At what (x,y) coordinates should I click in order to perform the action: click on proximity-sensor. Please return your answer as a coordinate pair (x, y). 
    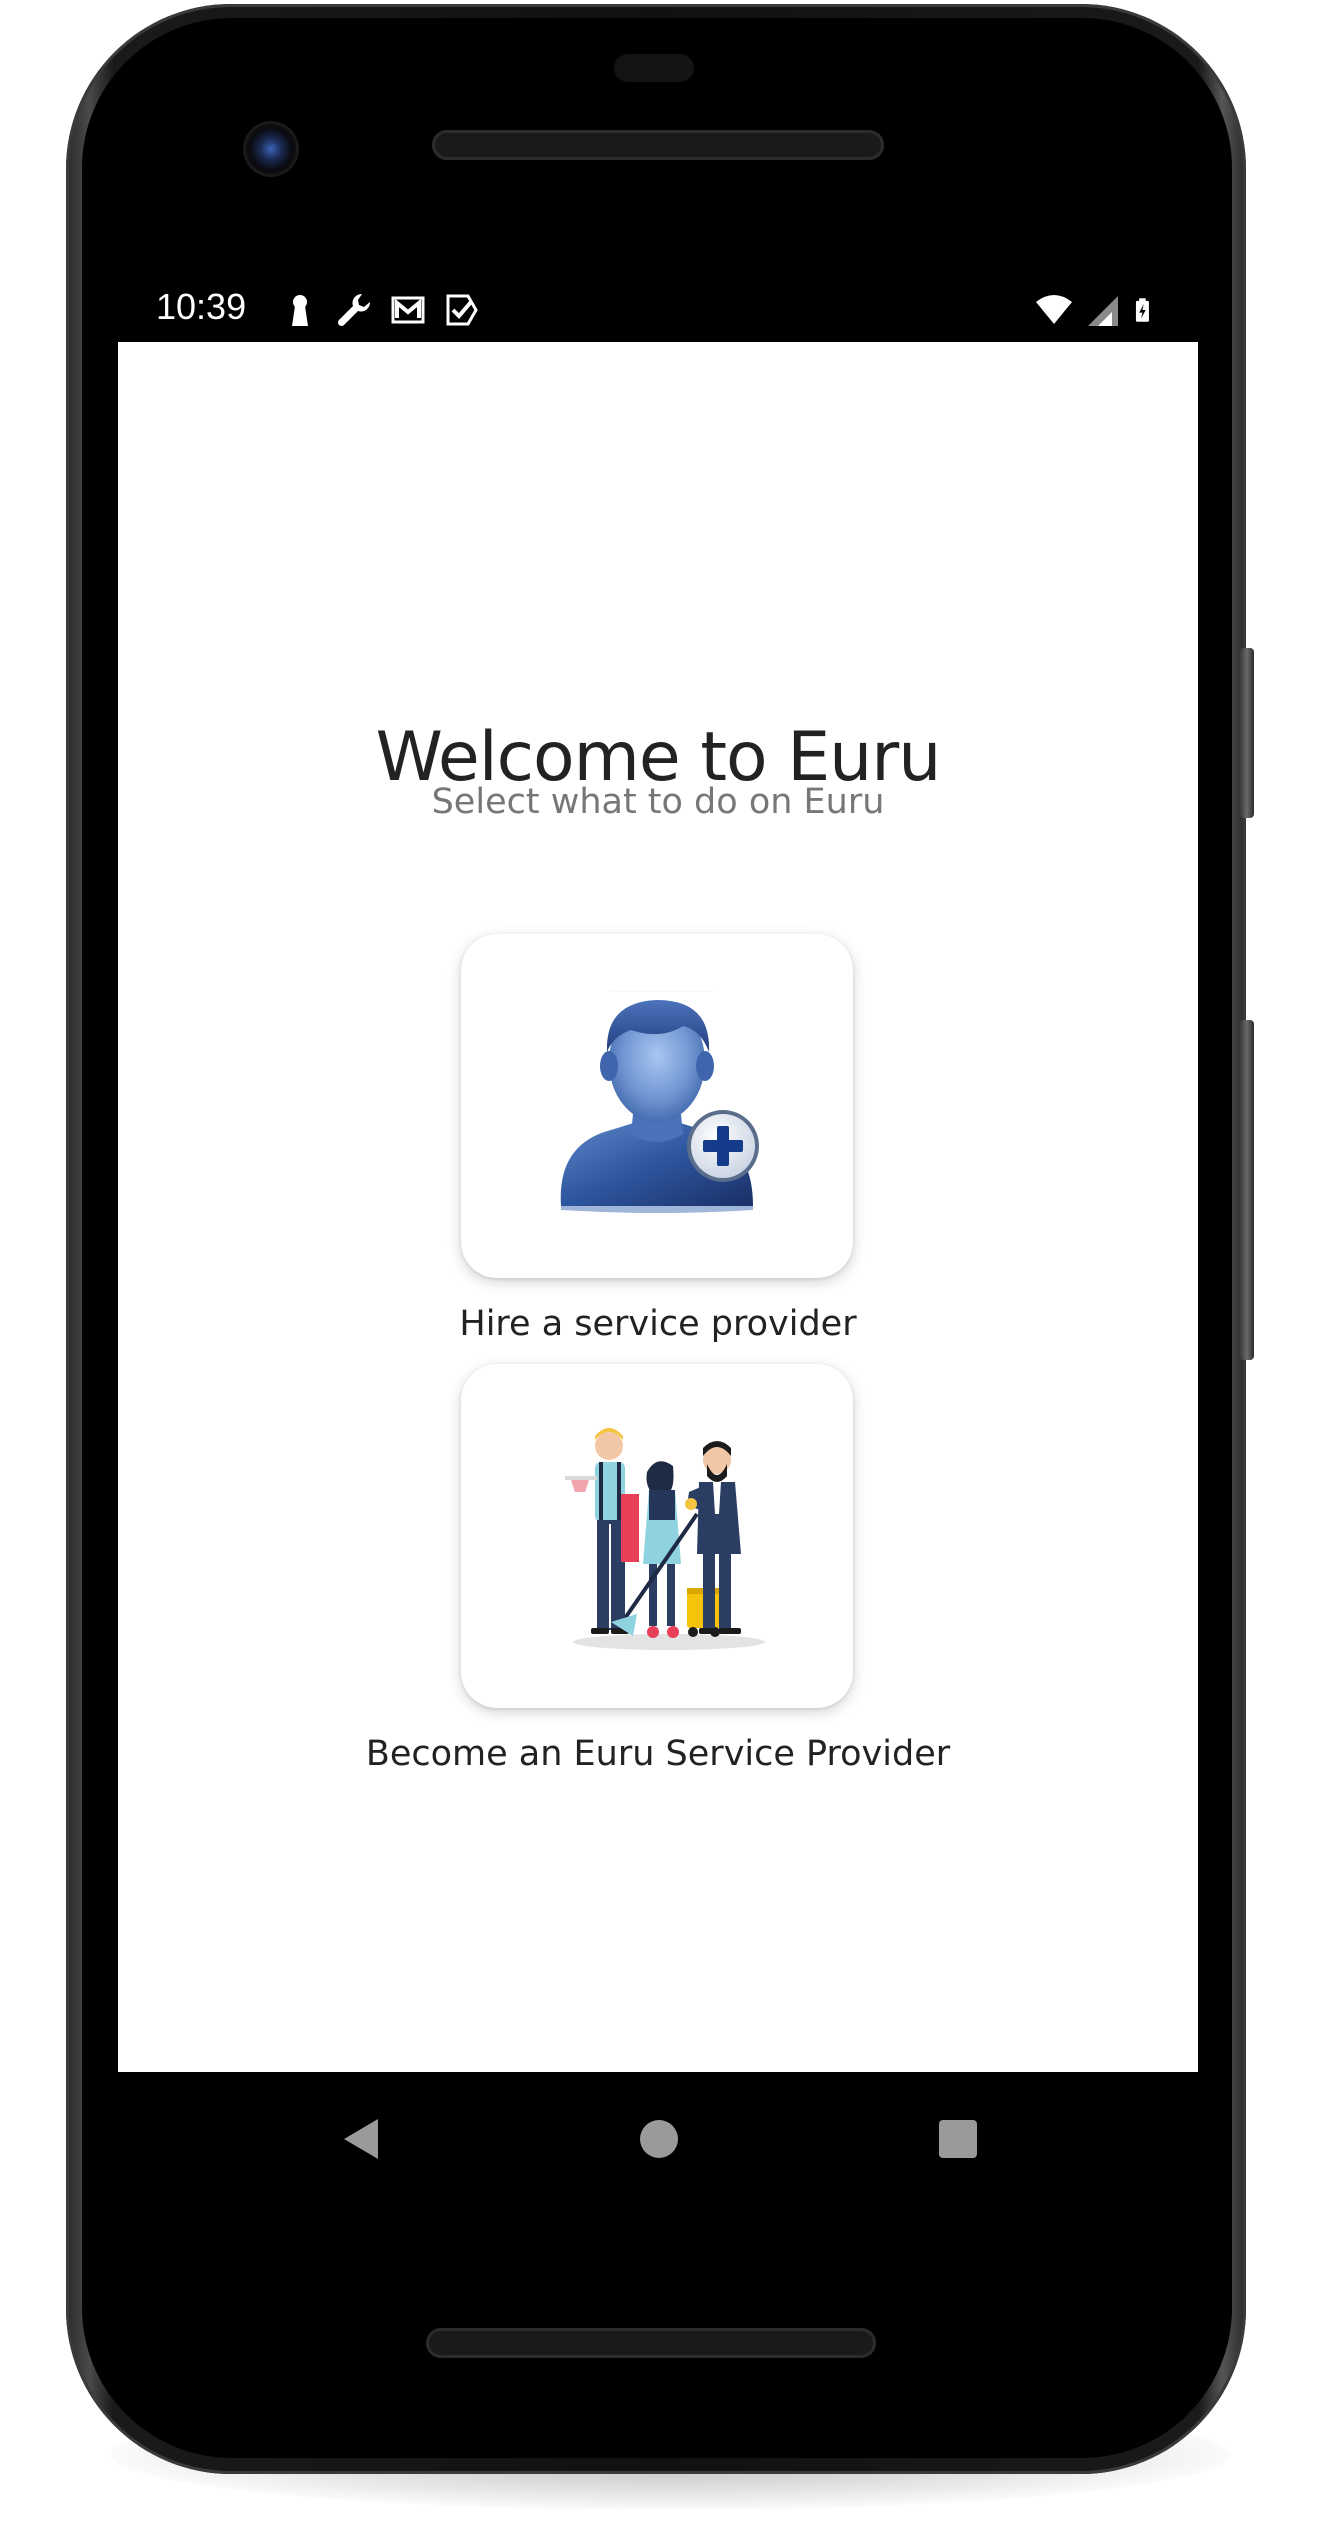
    Looking at the image, I should click on (654, 68).